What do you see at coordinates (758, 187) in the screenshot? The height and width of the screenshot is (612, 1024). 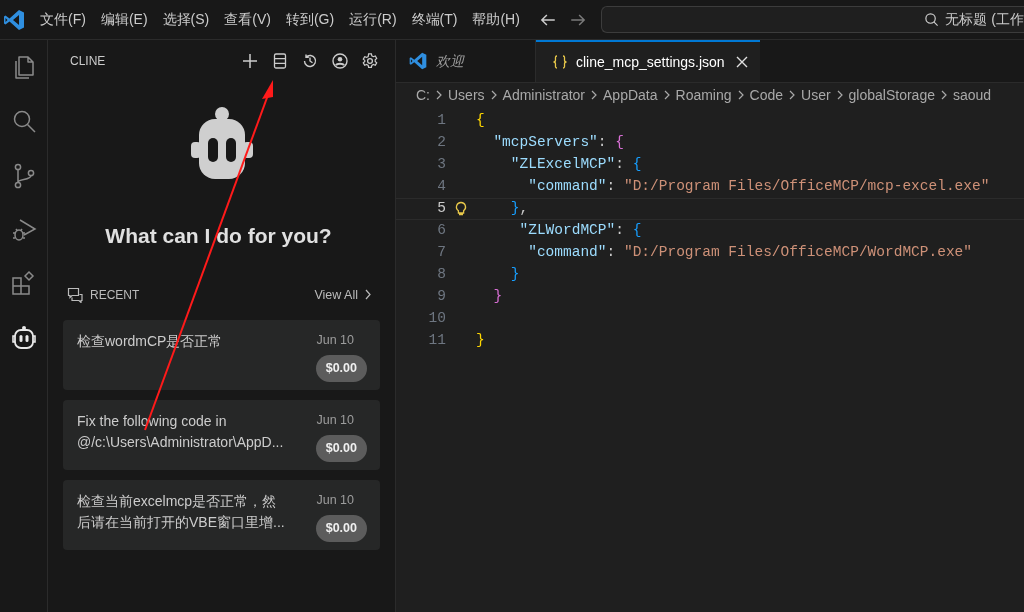 I see `code-line: "command": "D:/Program Files/OfficeMCP/mcp-excel.exe"` at bounding box center [758, 187].